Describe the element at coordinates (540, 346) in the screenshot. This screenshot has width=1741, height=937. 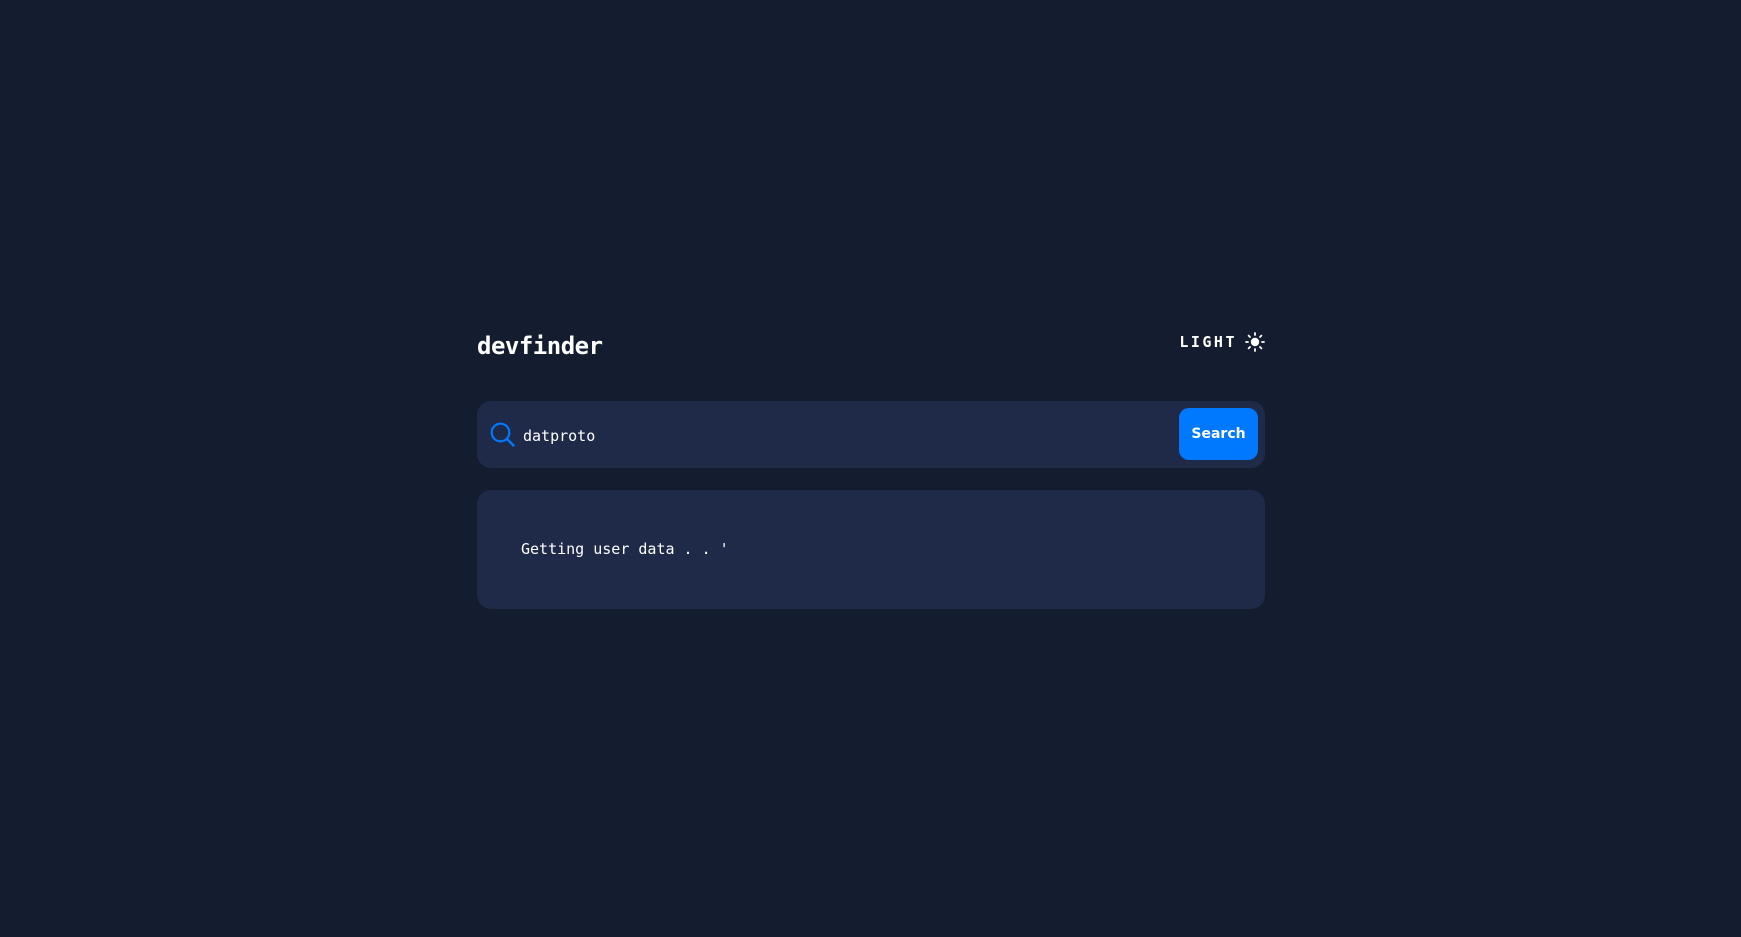
I see `app-logo: devfinder` at that location.